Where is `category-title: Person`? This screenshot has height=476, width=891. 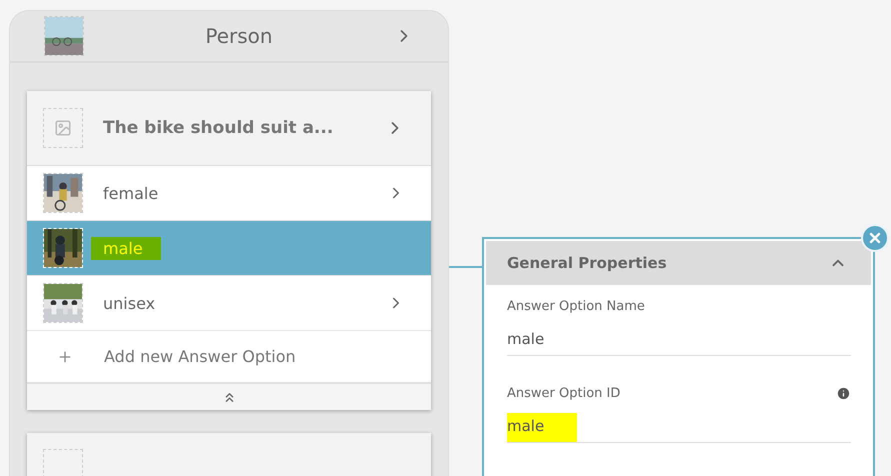 category-title: Person is located at coordinates (239, 36).